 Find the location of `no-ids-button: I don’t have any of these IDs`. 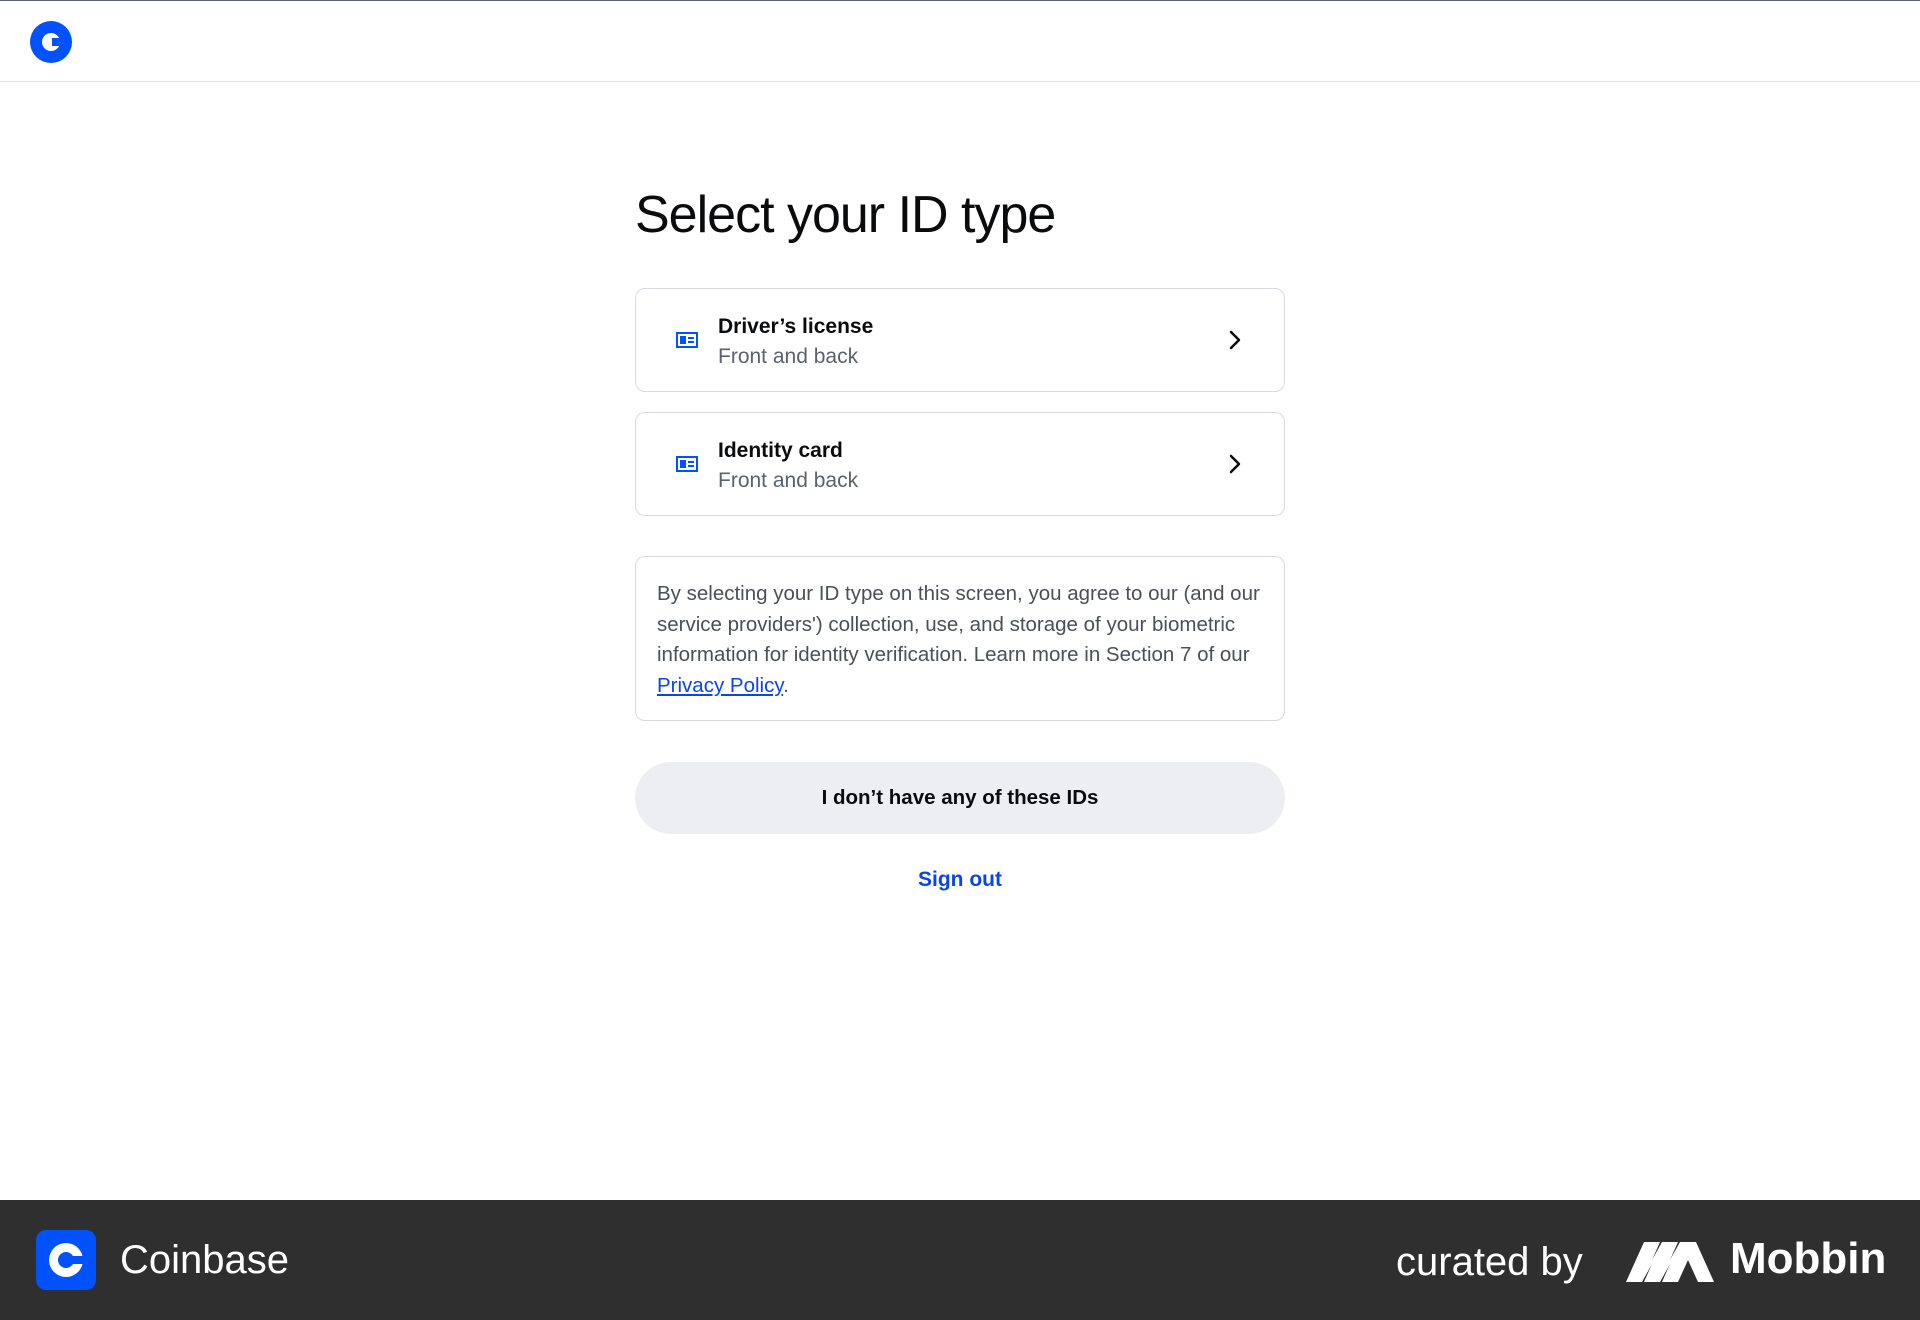

no-ids-button: I don’t have any of these IDs is located at coordinates (960, 798).